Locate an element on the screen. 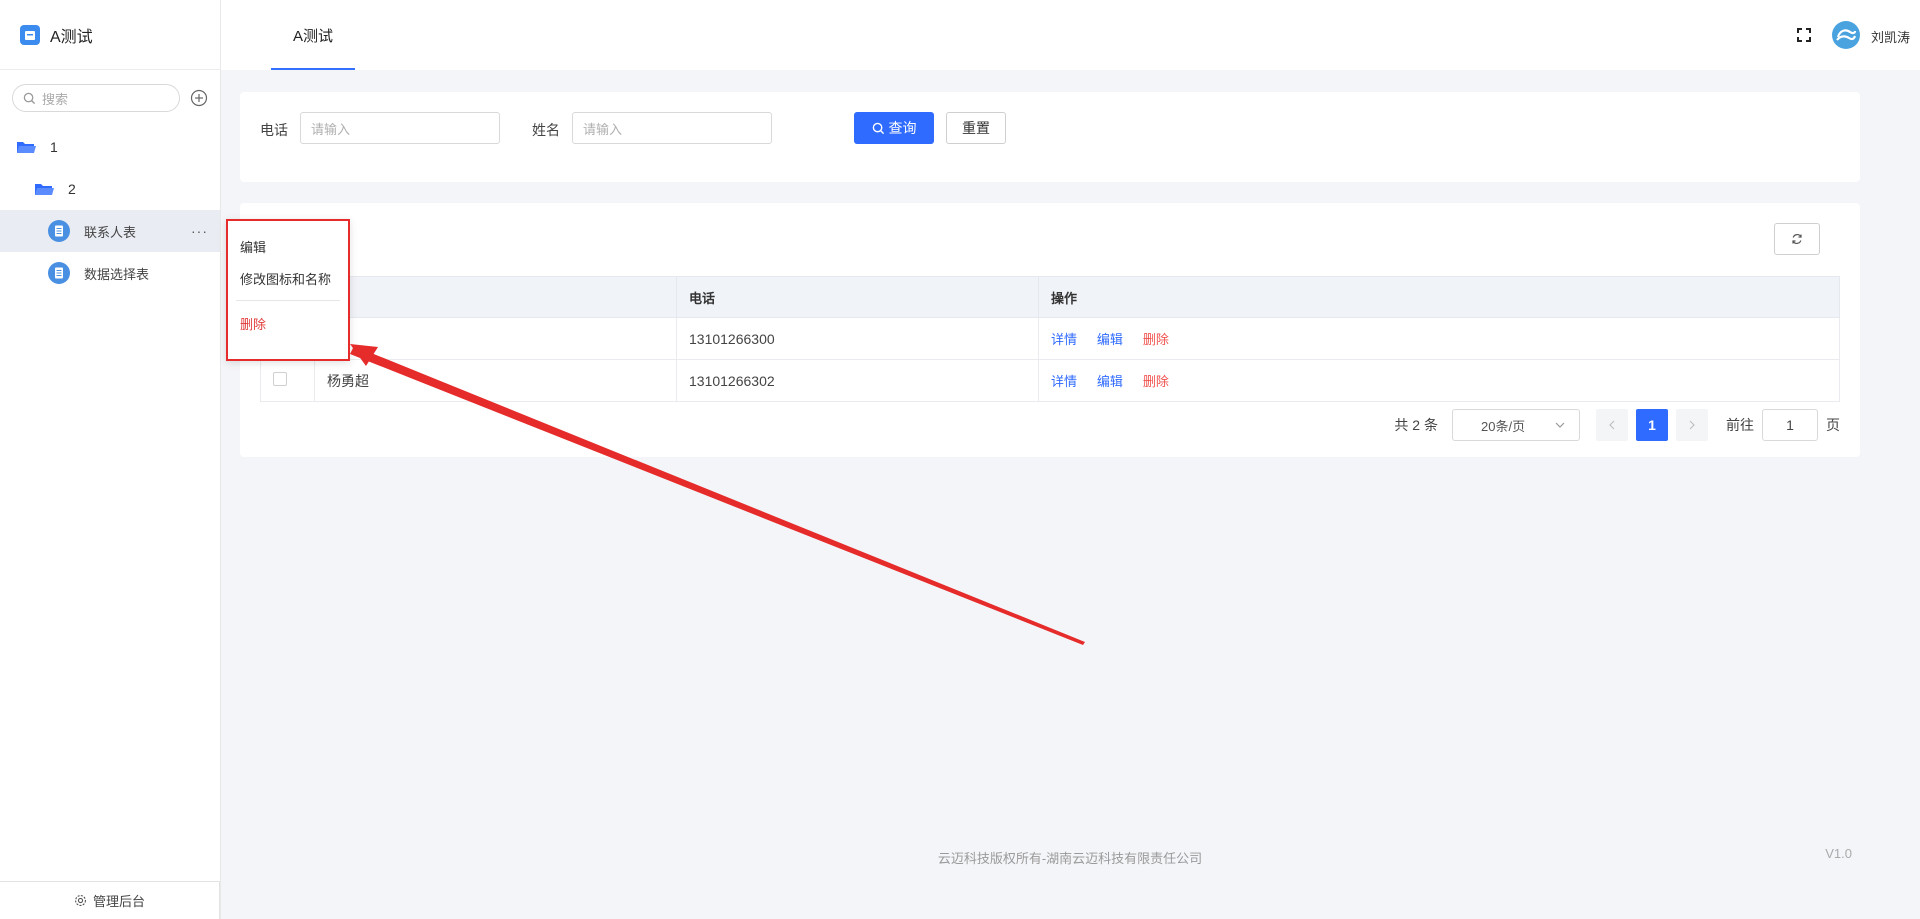  row-select-cell is located at coordinates (287, 380).